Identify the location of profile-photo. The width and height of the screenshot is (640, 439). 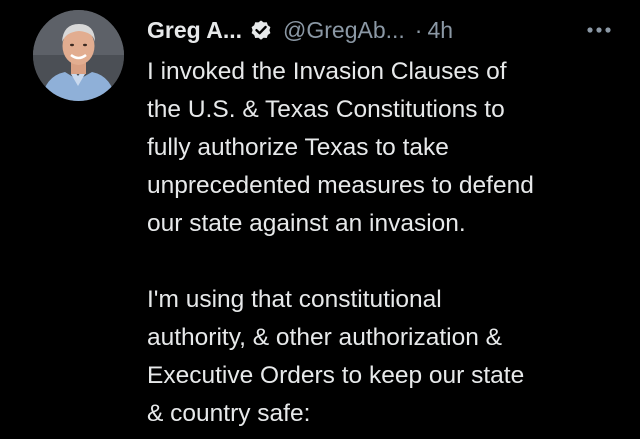
(78, 55).